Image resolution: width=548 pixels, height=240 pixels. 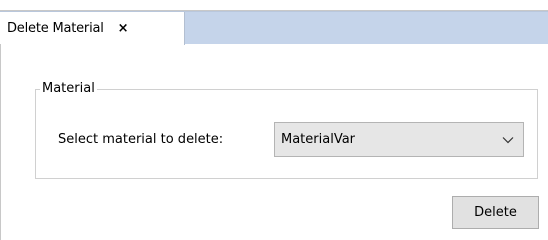 What do you see at coordinates (55, 28) in the screenshot?
I see `tab-title: Delete Material` at bounding box center [55, 28].